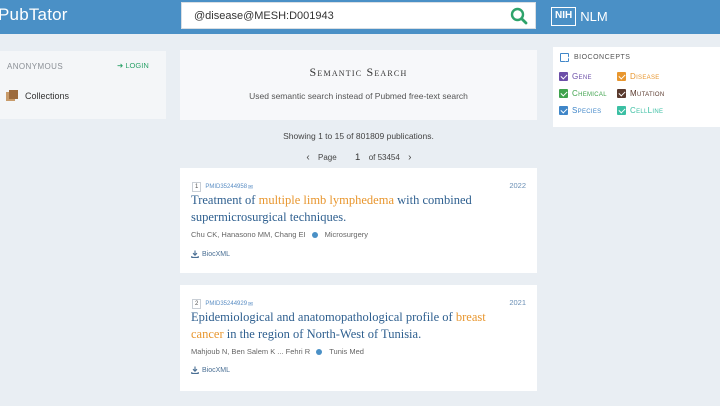 The height and width of the screenshot is (406, 720). I want to click on result-meta: 1 PMID35244958 ✉, so click(222, 187).